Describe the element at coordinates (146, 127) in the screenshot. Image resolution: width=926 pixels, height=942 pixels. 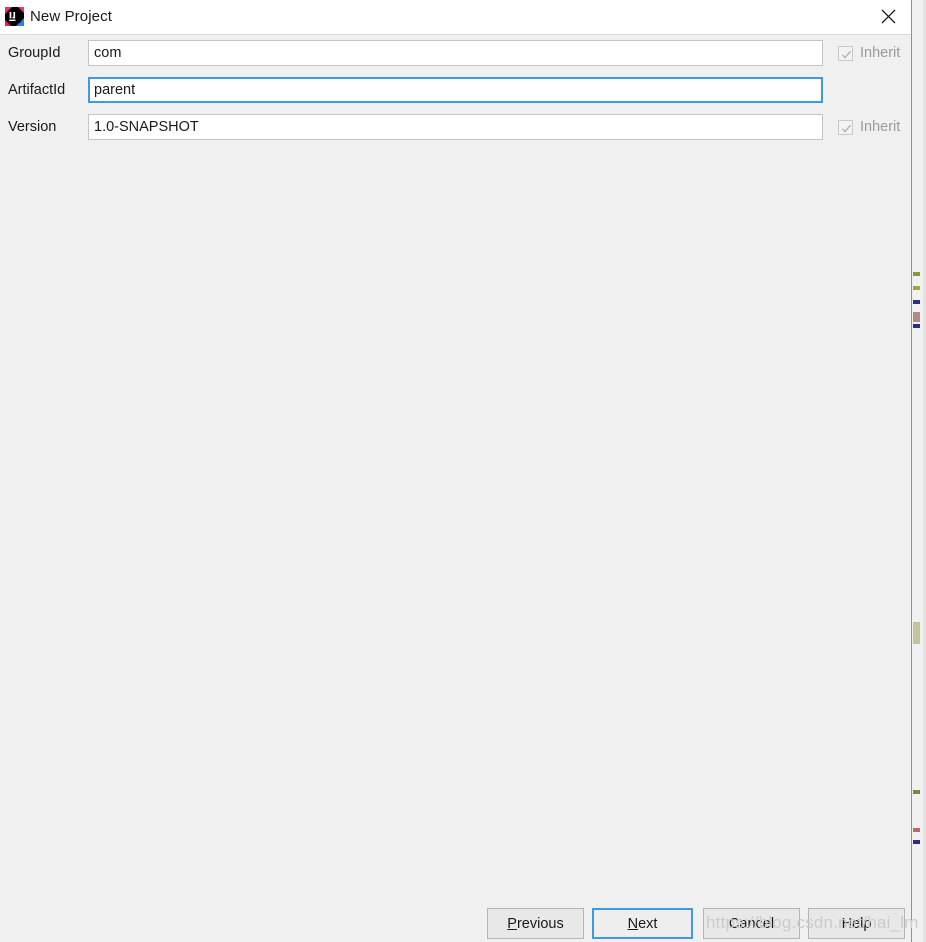
I see `field-value: 1.0-SNAPSHOT` at that location.